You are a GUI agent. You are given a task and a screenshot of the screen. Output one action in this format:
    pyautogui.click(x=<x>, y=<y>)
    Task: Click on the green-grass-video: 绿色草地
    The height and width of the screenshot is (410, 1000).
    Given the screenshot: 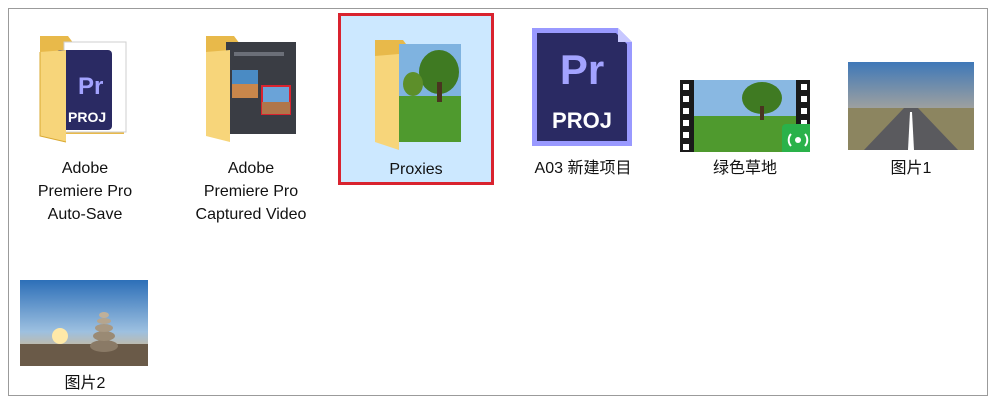 What is the action you would take?
    pyautogui.click(x=745, y=107)
    